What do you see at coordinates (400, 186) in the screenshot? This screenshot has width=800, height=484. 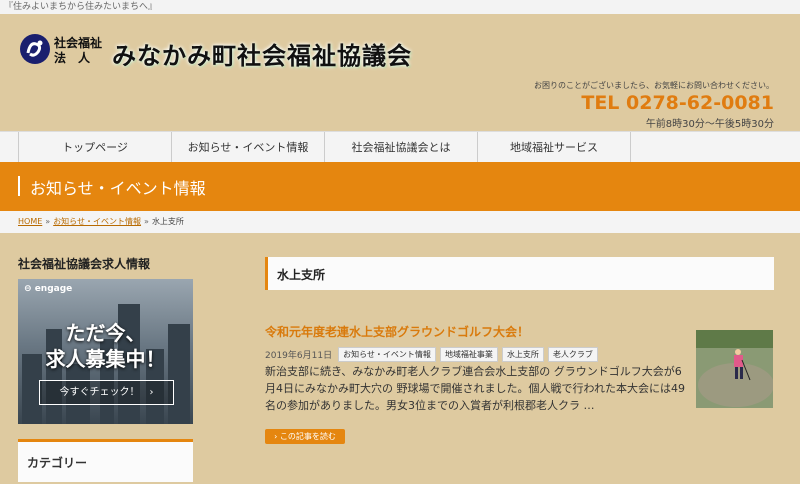 I see `page-banner: お知らせ・イベント情報` at bounding box center [400, 186].